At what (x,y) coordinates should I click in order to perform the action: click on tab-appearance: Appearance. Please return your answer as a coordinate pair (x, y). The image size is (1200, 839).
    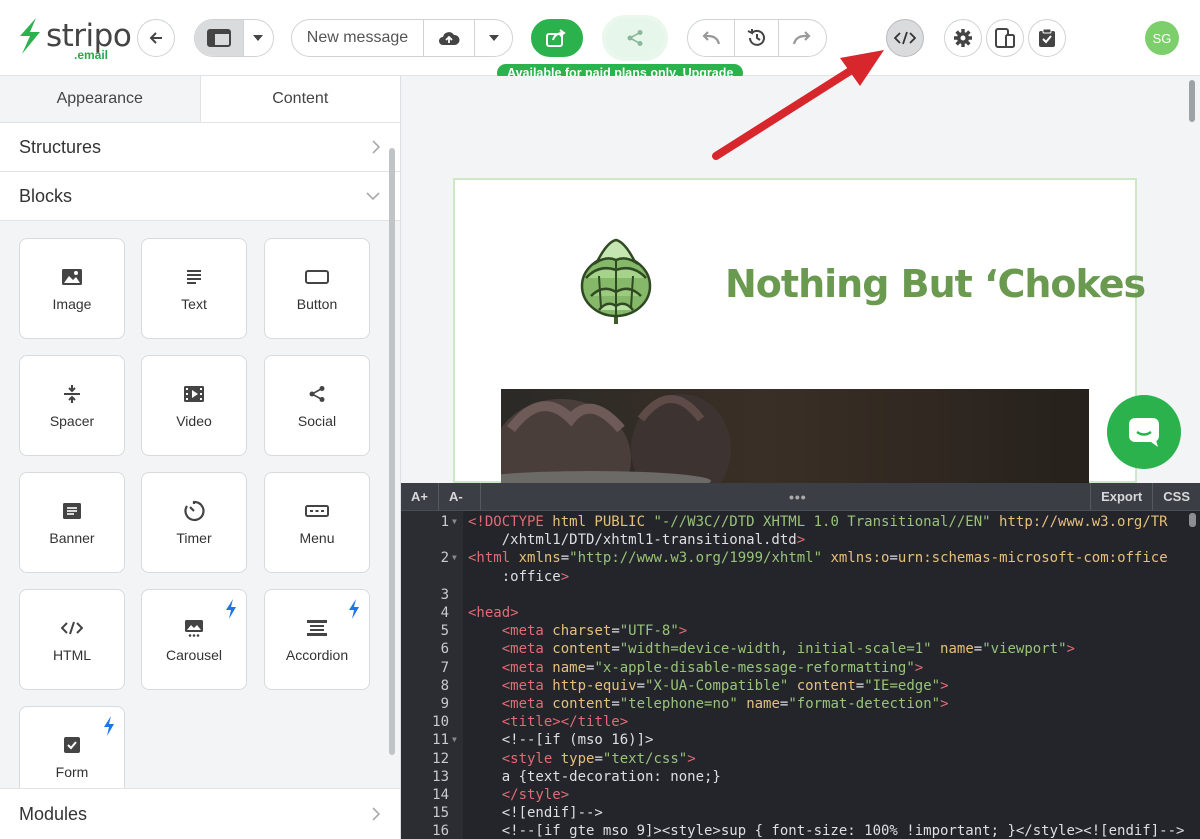
    Looking at the image, I should click on (100, 99).